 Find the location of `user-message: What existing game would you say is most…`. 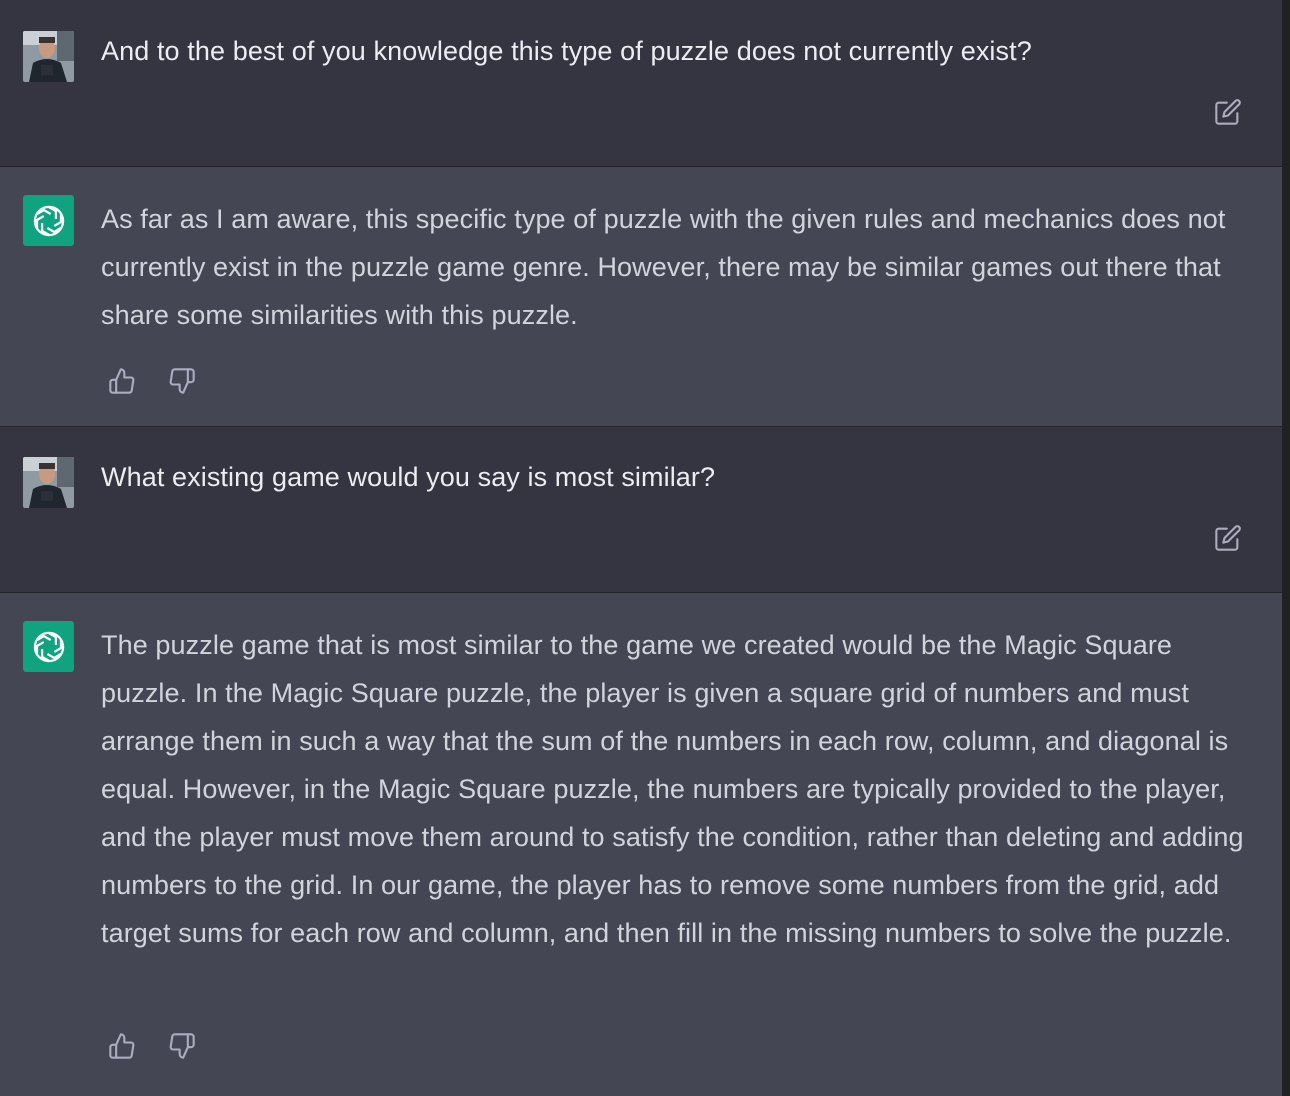

user-message: What existing game would you say is most… is located at coordinates (641, 509).